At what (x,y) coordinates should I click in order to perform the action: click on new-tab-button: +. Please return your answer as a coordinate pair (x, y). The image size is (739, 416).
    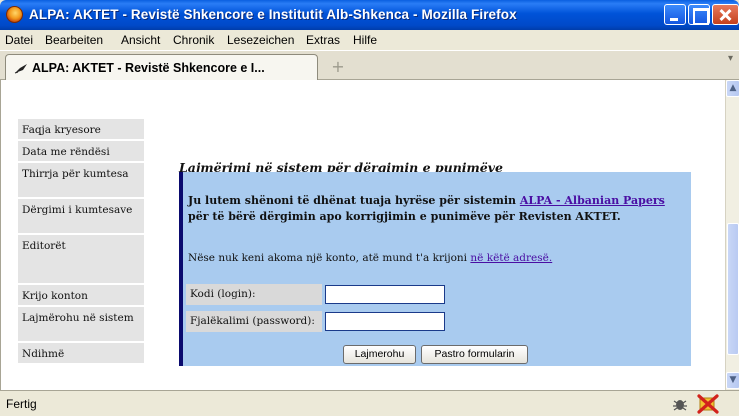
    Looking at the image, I should click on (338, 68).